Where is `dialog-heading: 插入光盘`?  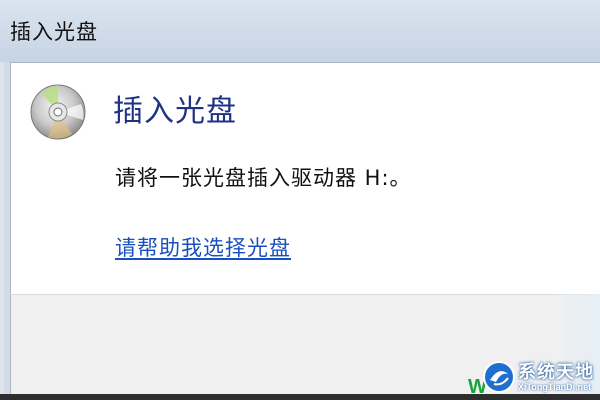 dialog-heading: 插入光盘 is located at coordinates (175, 111).